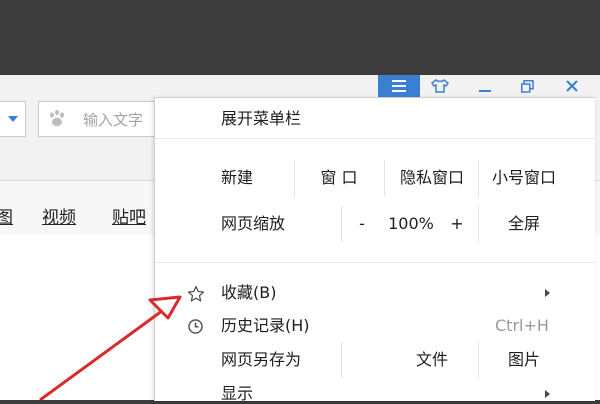  What do you see at coordinates (196, 293) in the screenshot?
I see `star-icon` at bounding box center [196, 293].